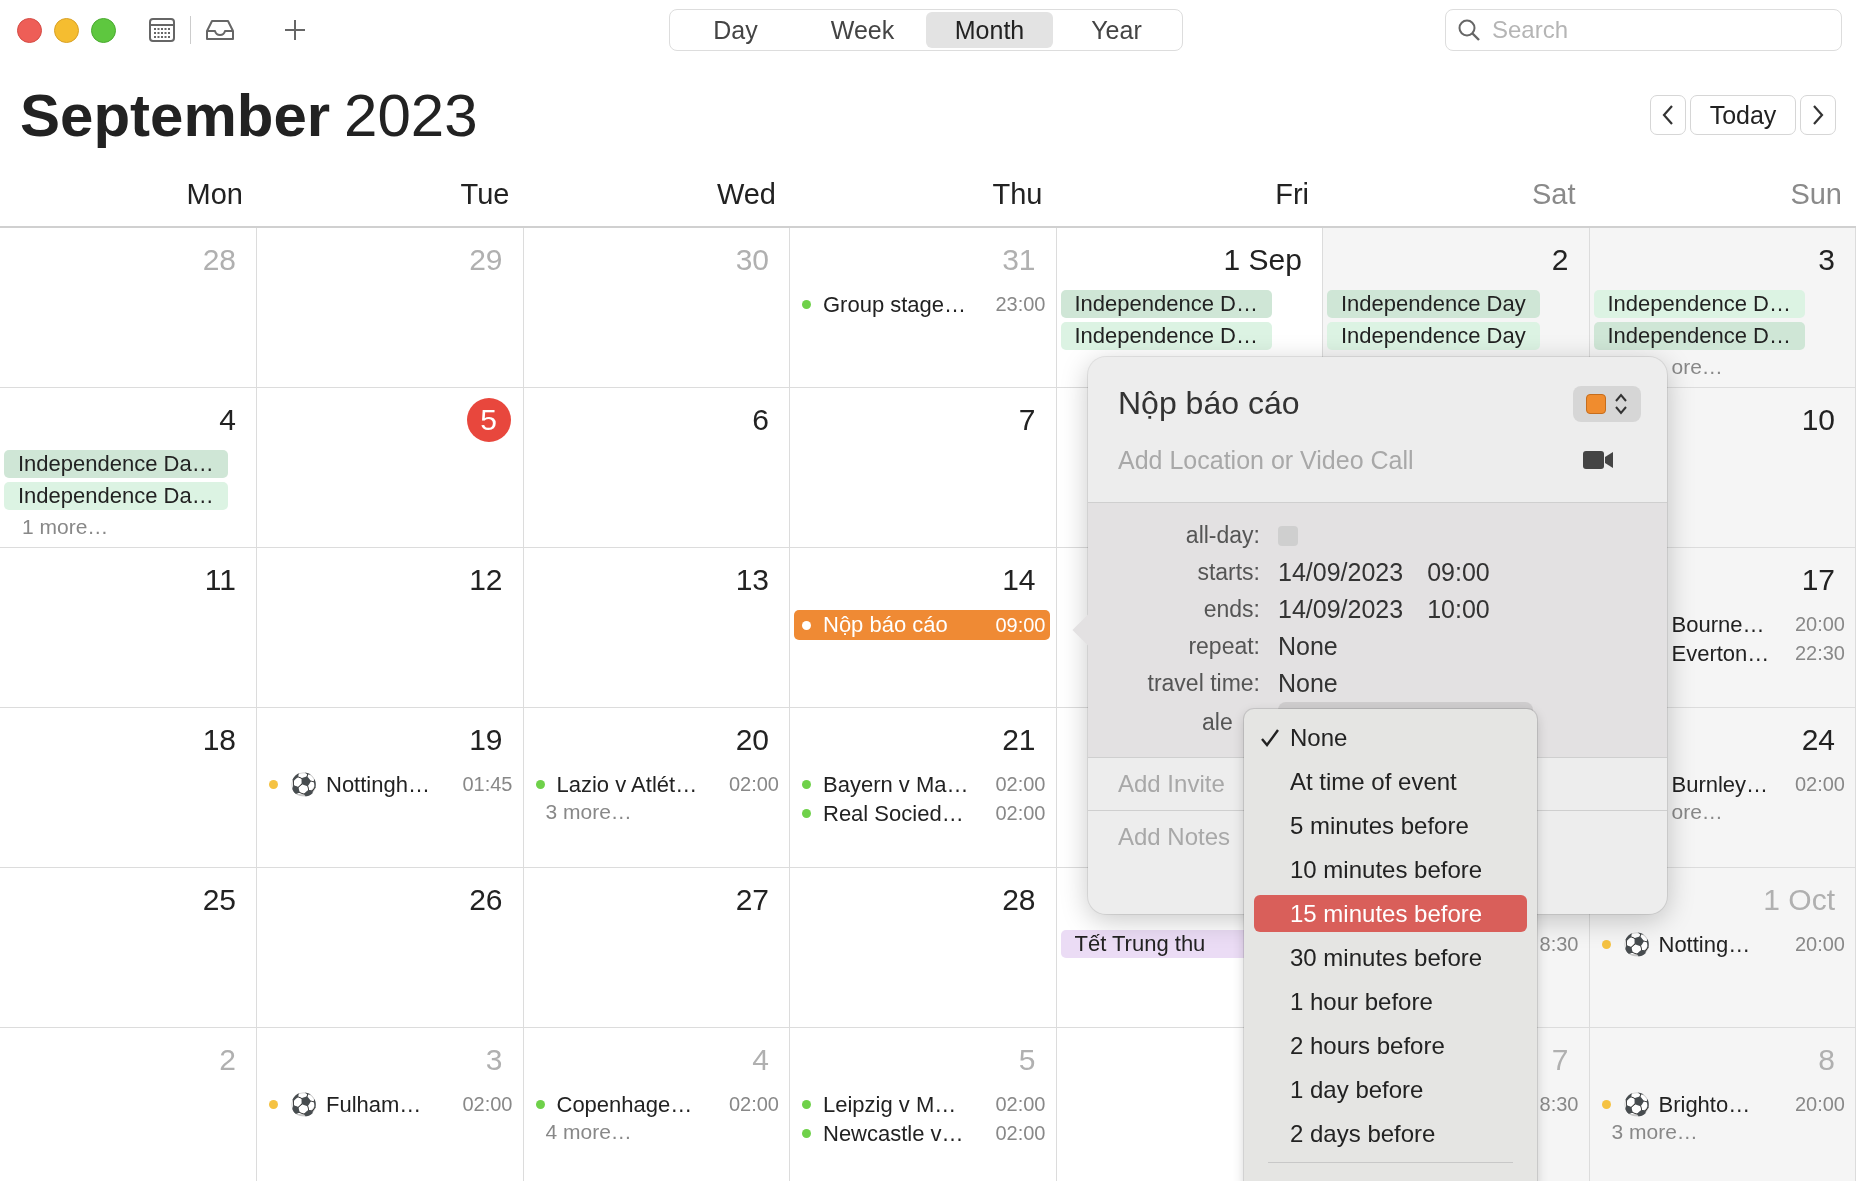 Image resolution: width=1856 pixels, height=1182 pixels. Describe the element at coordinates (1607, 403) in the screenshot. I see `color-picker-button` at that location.